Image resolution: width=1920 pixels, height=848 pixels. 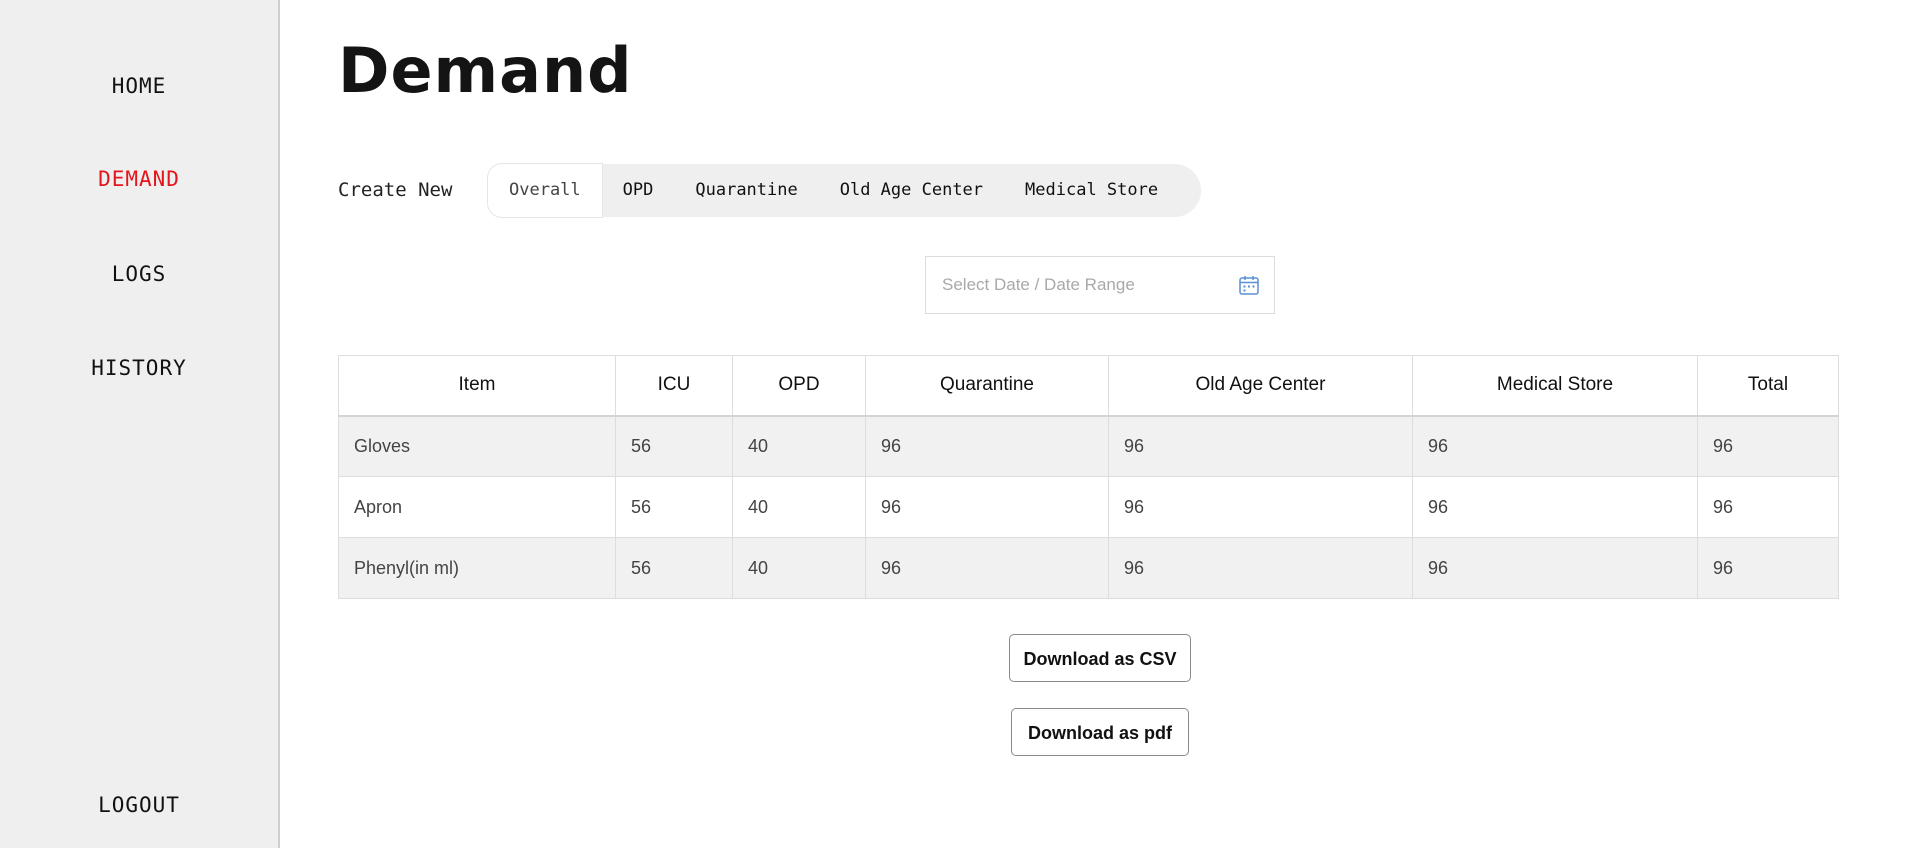 I want to click on column-header: Item, so click(x=477, y=385).